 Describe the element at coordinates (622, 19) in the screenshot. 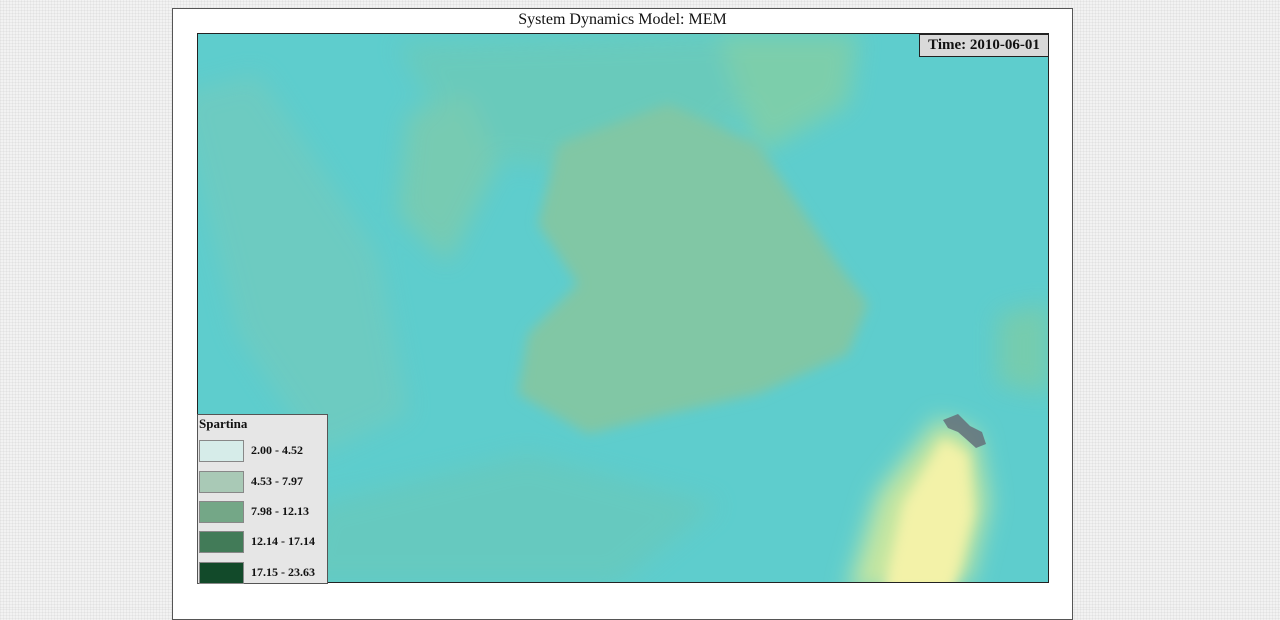

I see `map-title: System Dynamics Model: MEM` at that location.